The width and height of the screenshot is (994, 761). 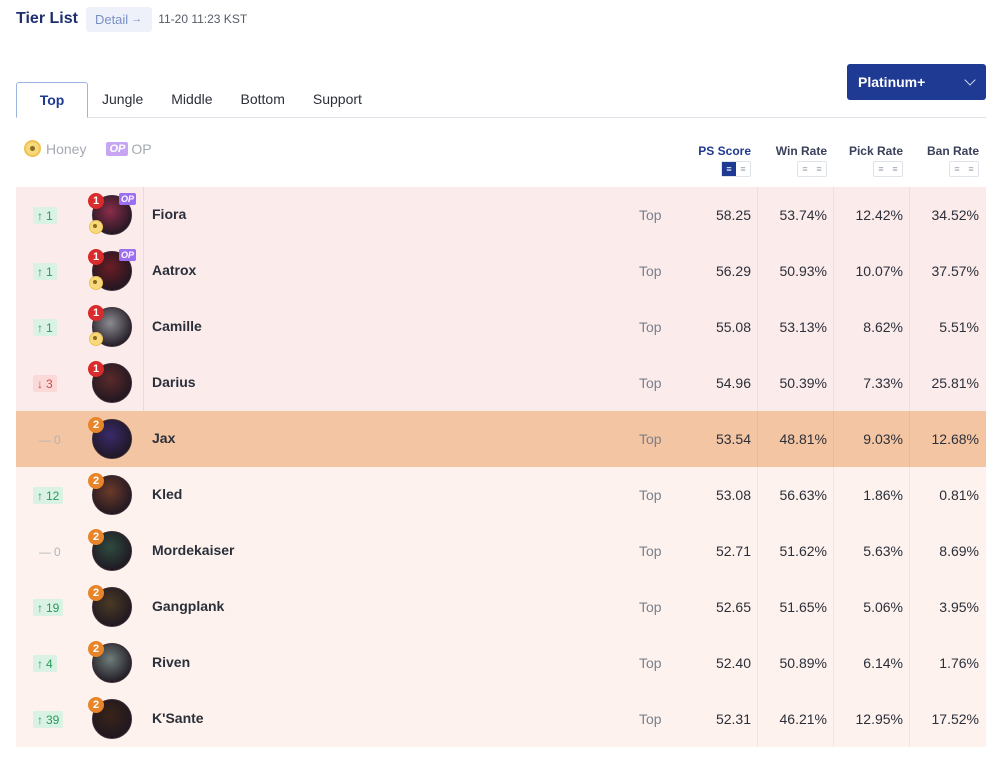 I want to click on ps-score-value: 52.65, so click(x=733, y=607).